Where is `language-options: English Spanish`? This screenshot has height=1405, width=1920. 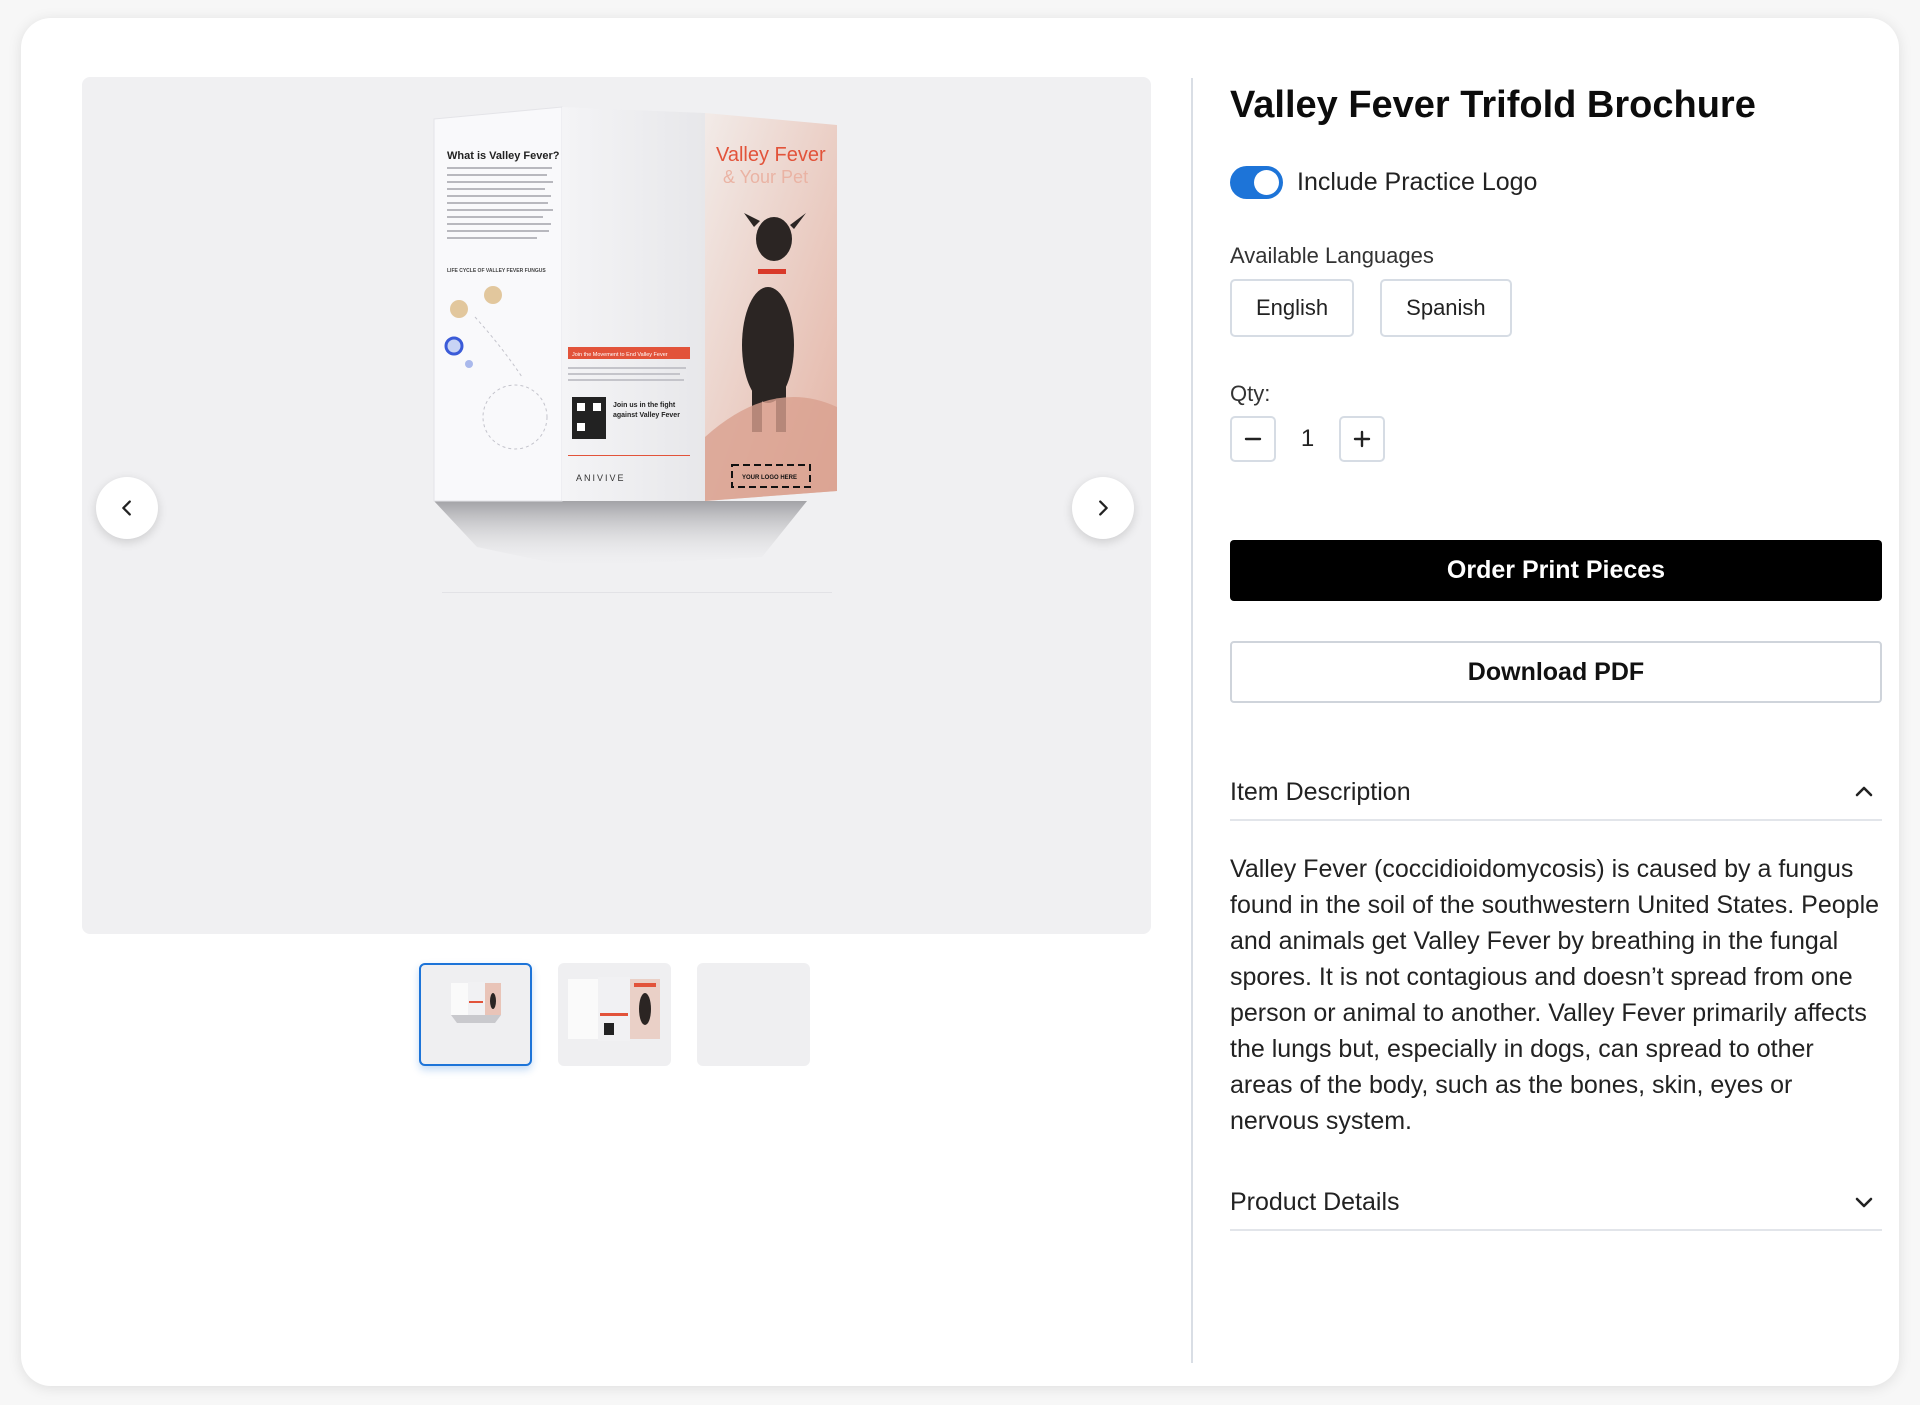
language-options: English Spanish is located at coordinates (1371, 308).